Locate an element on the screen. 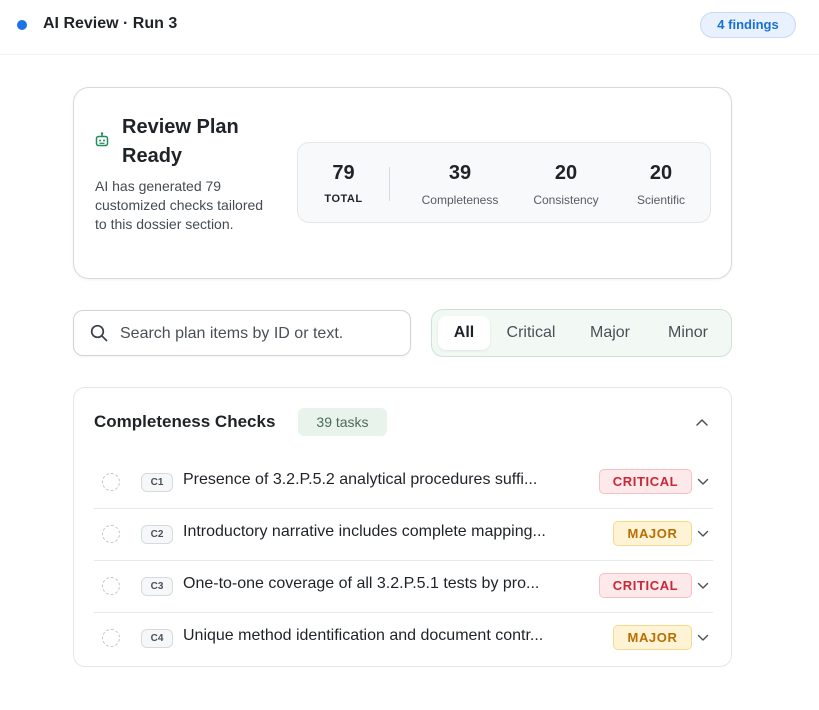  stat-completeness: 39 Completeness is located at coordinates (460, 183).